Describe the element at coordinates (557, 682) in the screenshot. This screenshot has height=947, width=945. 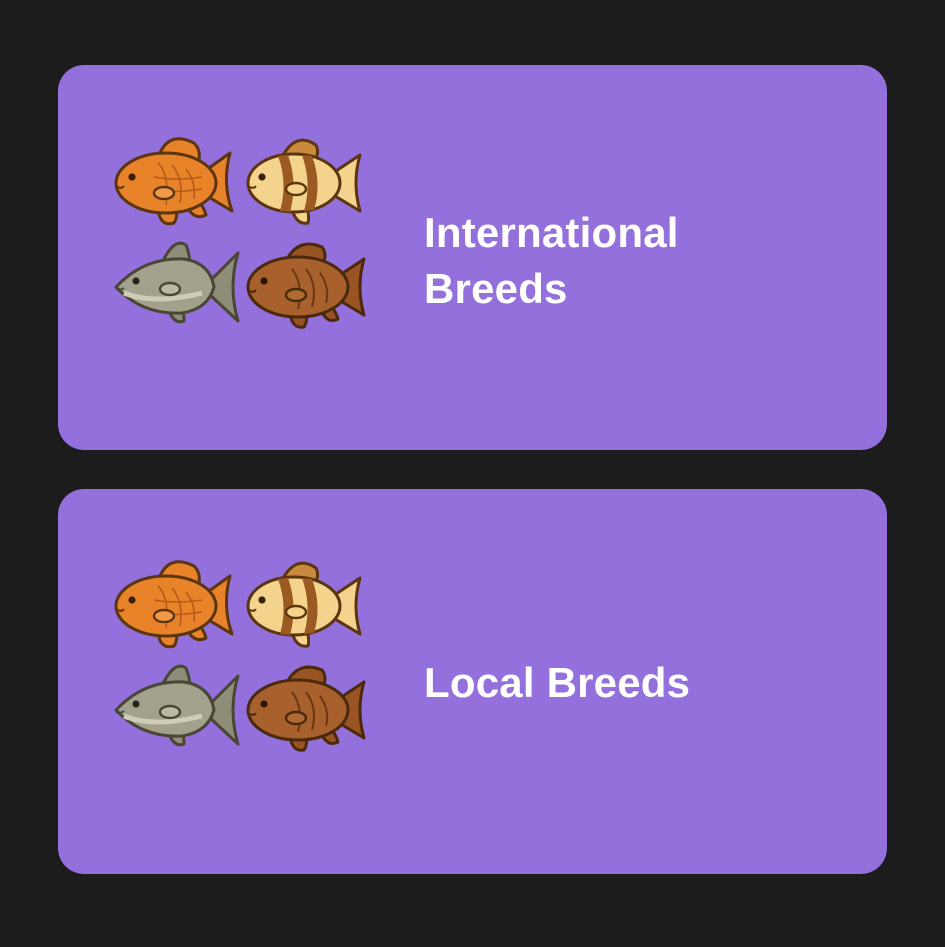
I see `card-label-local-breeds: Local Breeds` at that location.